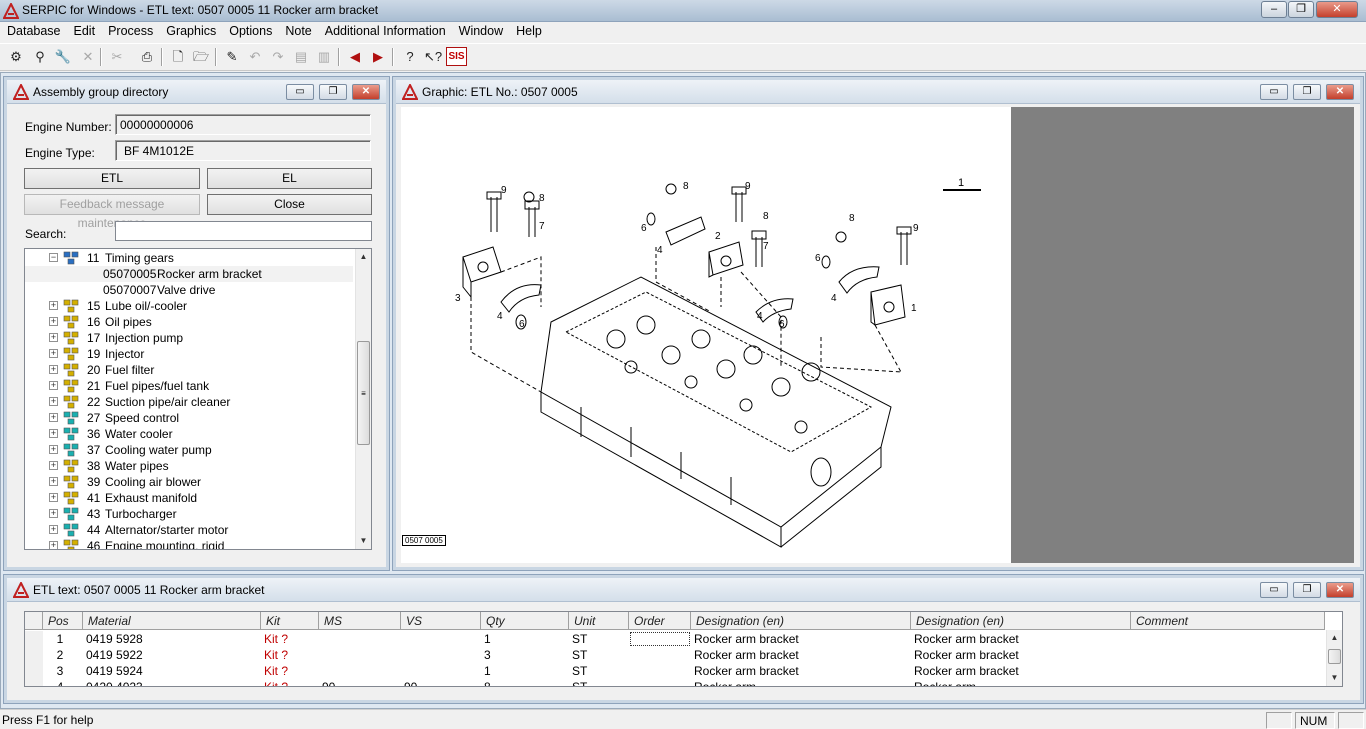 The width and height of the screenshot is (1366, 729). I want to click on table-cell-des1: Rocker arm, so click(801, 682).